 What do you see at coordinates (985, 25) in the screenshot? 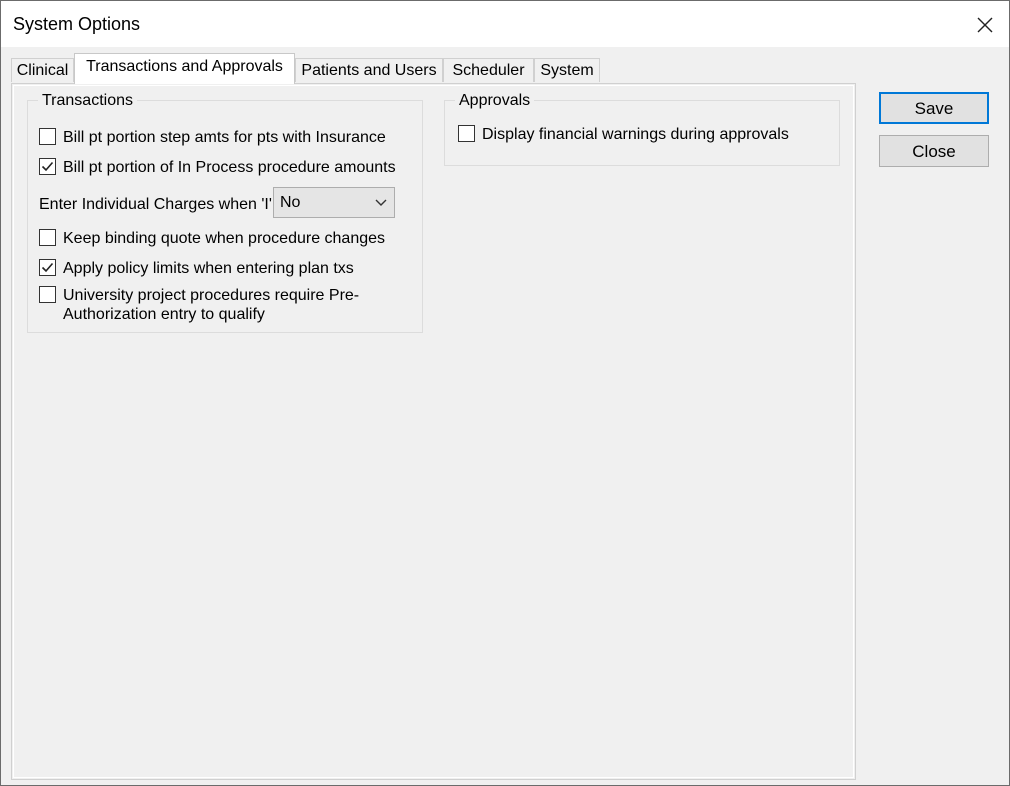
I see `close-icon` at bounding box center [985, 25].